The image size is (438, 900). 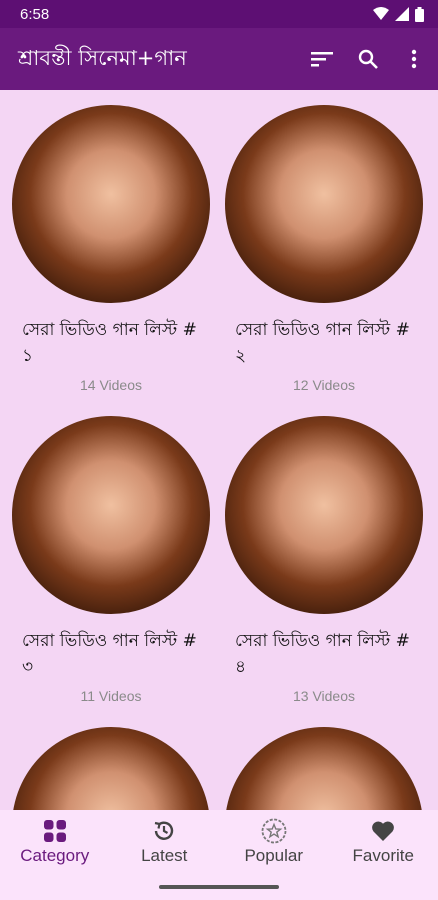 What do you see at coordinates (274, 830) in the screenshot?
I see `star-badge-icon` at bounding box center [274, 830].